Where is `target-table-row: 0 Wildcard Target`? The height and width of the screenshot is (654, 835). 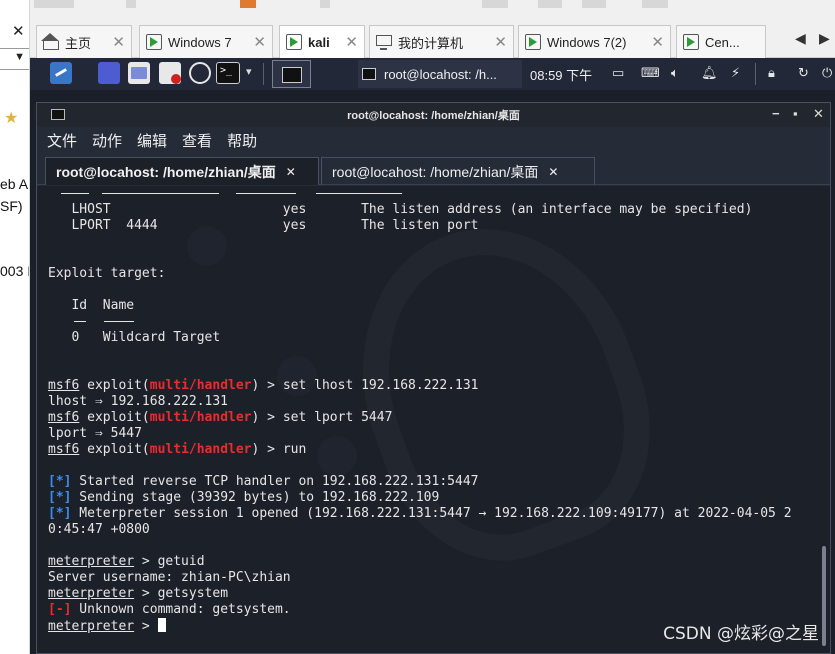
target-table-row: 0 Wildcard Target is located at coordinates (134, 337).